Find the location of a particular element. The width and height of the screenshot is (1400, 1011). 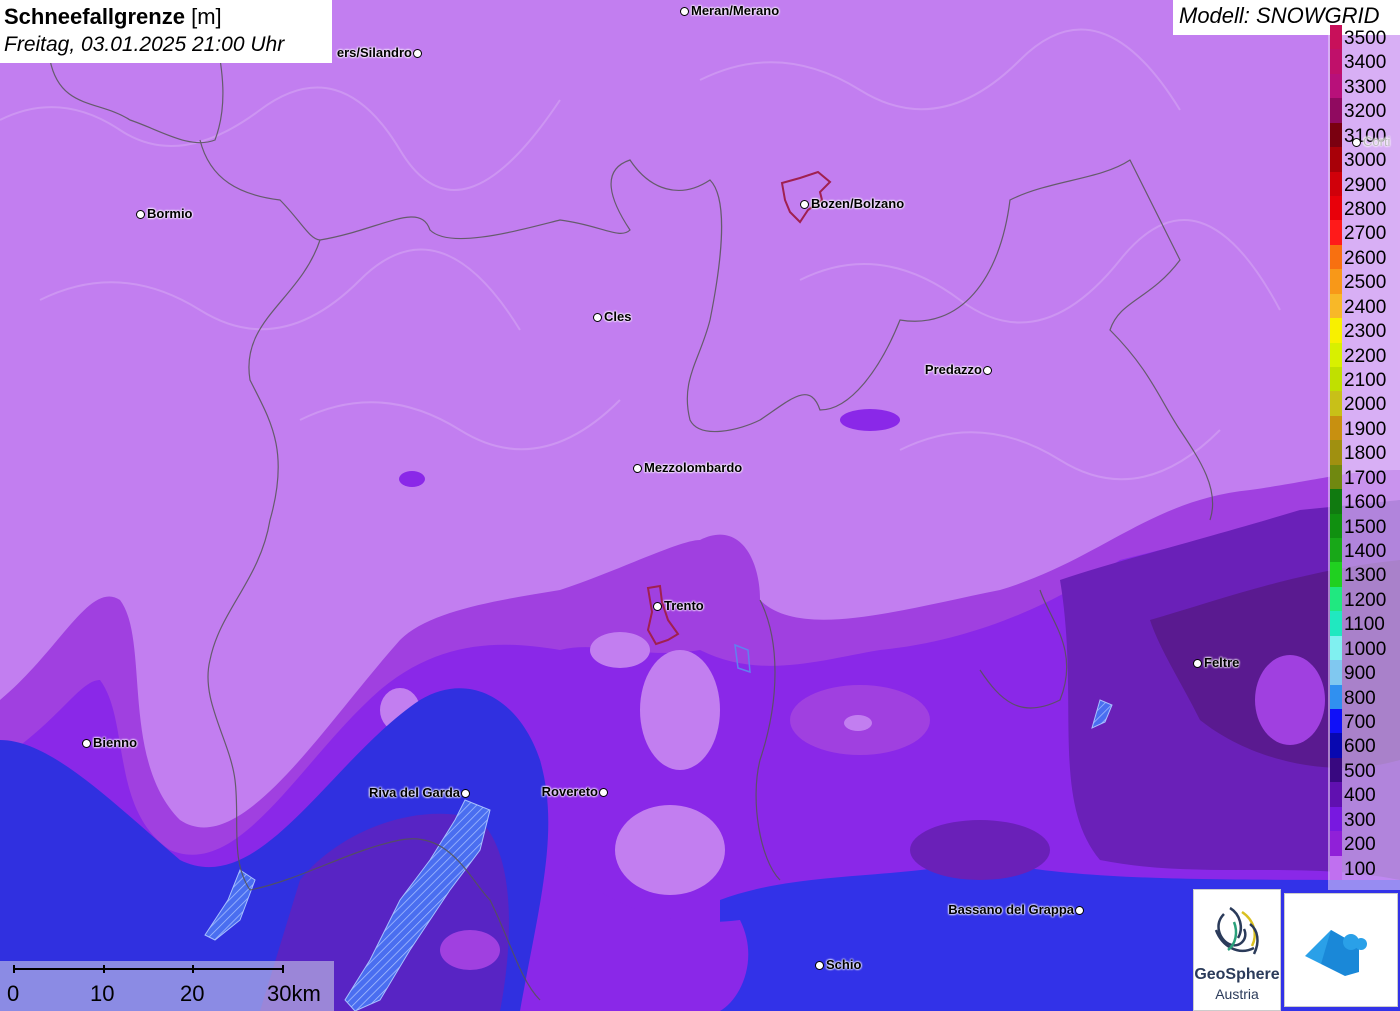

city-label: Riva del Garda is located at coordinates (414, 792).